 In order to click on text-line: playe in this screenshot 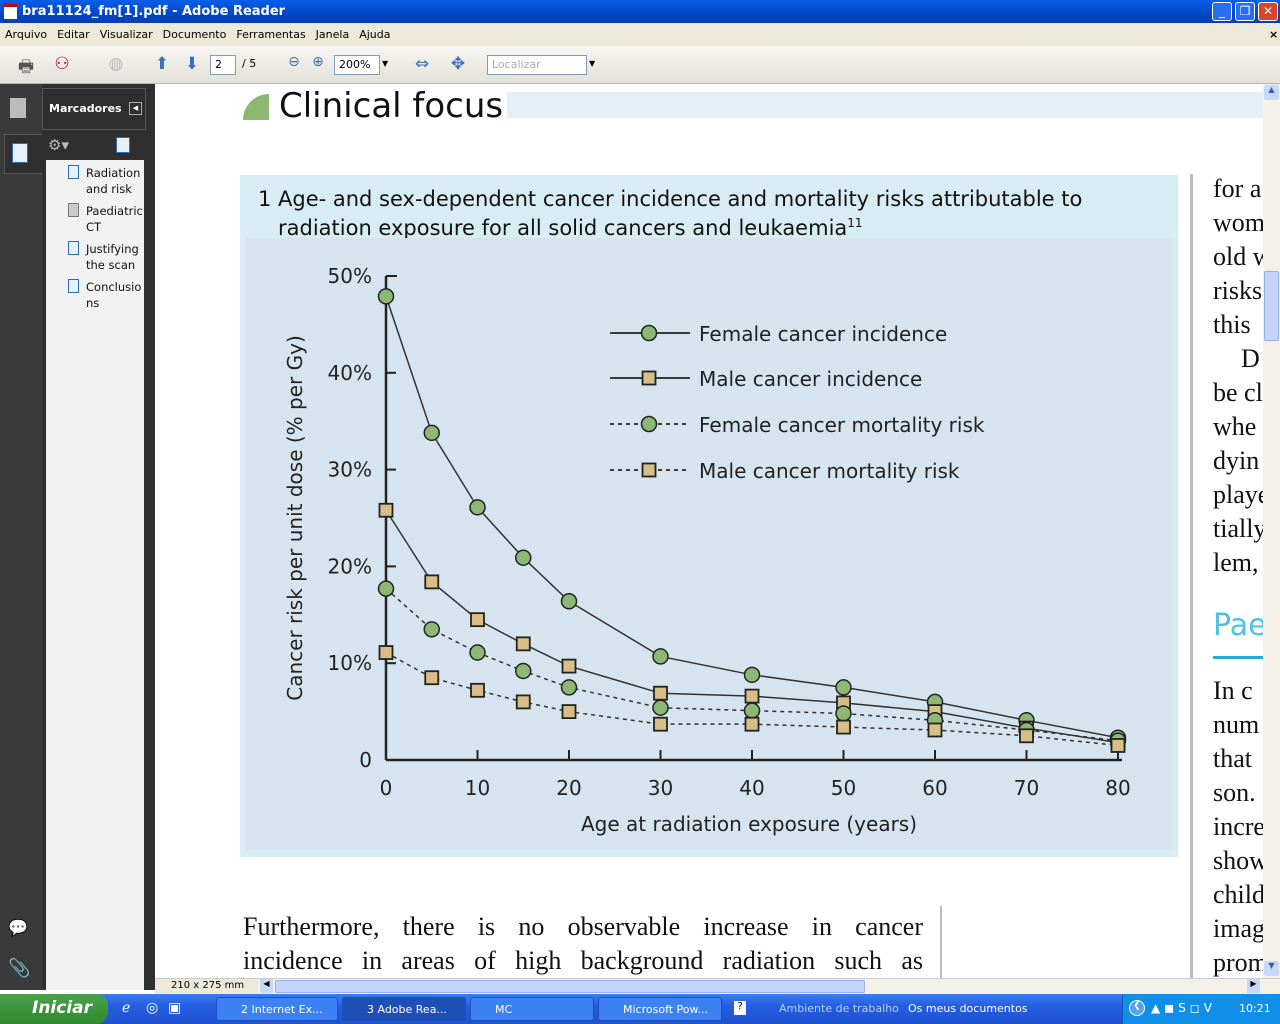, I will do `click(1238, 494)`.